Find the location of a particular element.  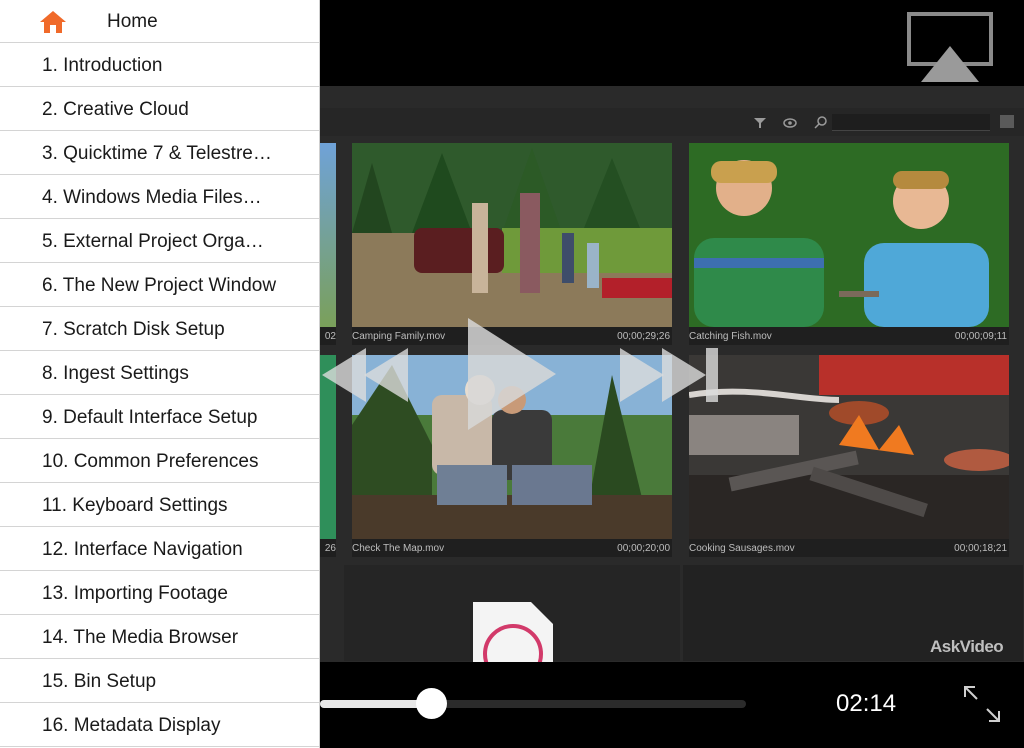

sidebar-item: 1. Introduction is located at coordinates (159, 65).